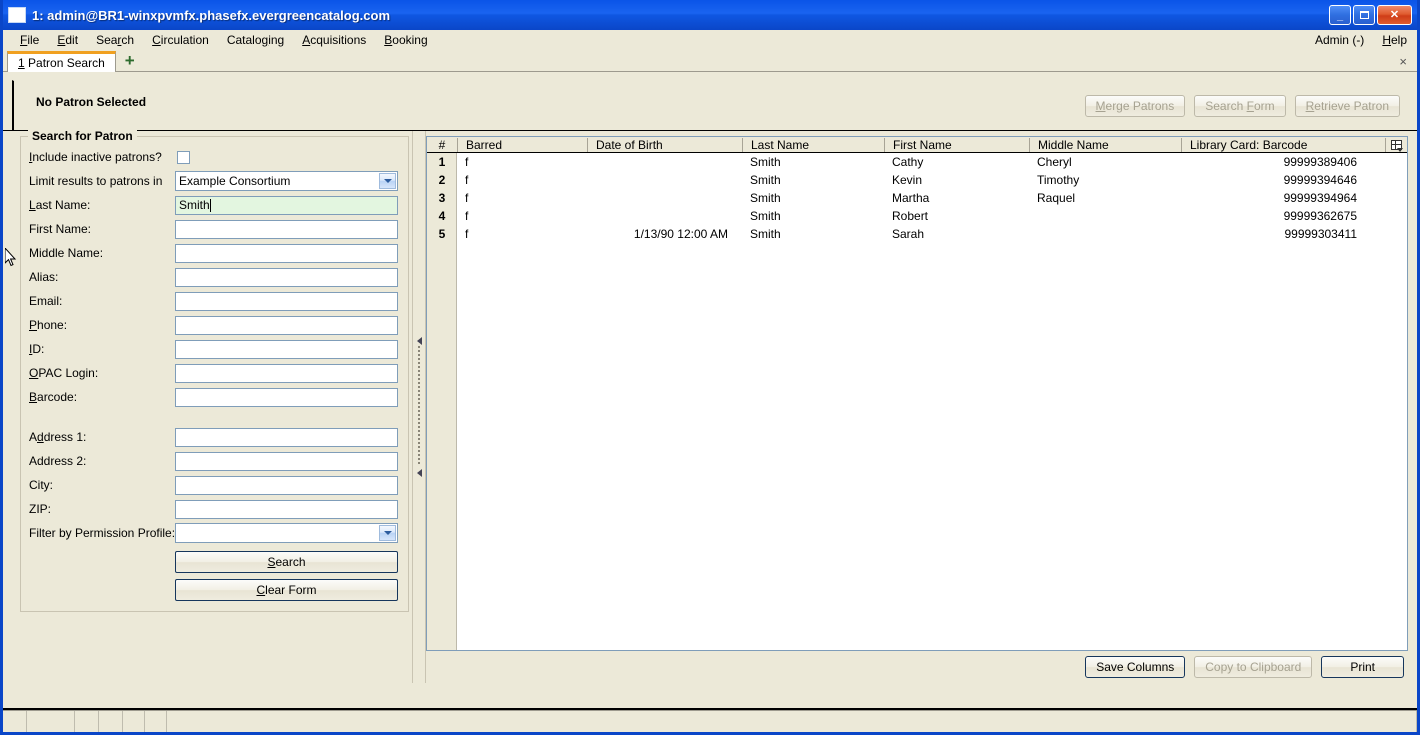 The image size is (1420, 735). I want to click on column-header-first-name: First Name, so click(956, 144).